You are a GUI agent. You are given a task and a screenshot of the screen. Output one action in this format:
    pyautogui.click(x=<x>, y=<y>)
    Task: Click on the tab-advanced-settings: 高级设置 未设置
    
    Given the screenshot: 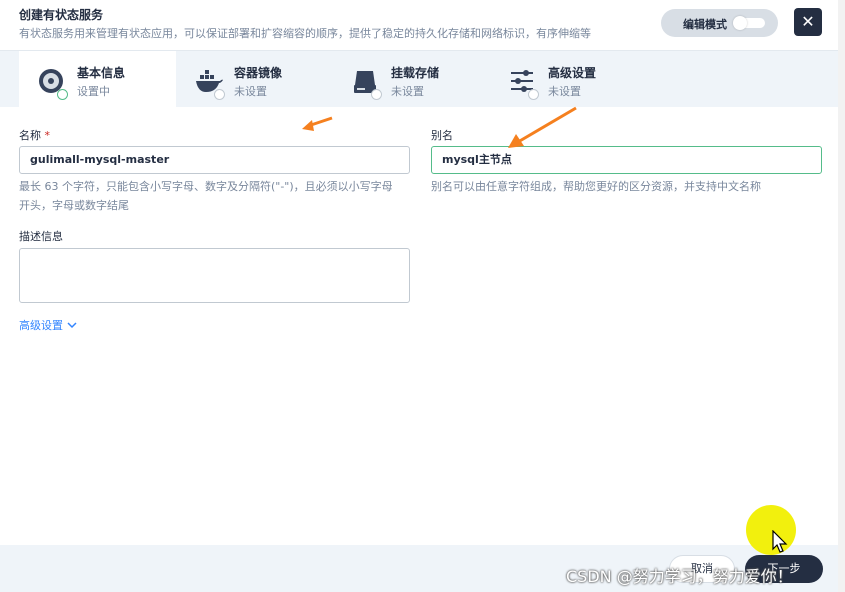 What is the action you would take?
    pyautogui.click(x=568, y=79)
    